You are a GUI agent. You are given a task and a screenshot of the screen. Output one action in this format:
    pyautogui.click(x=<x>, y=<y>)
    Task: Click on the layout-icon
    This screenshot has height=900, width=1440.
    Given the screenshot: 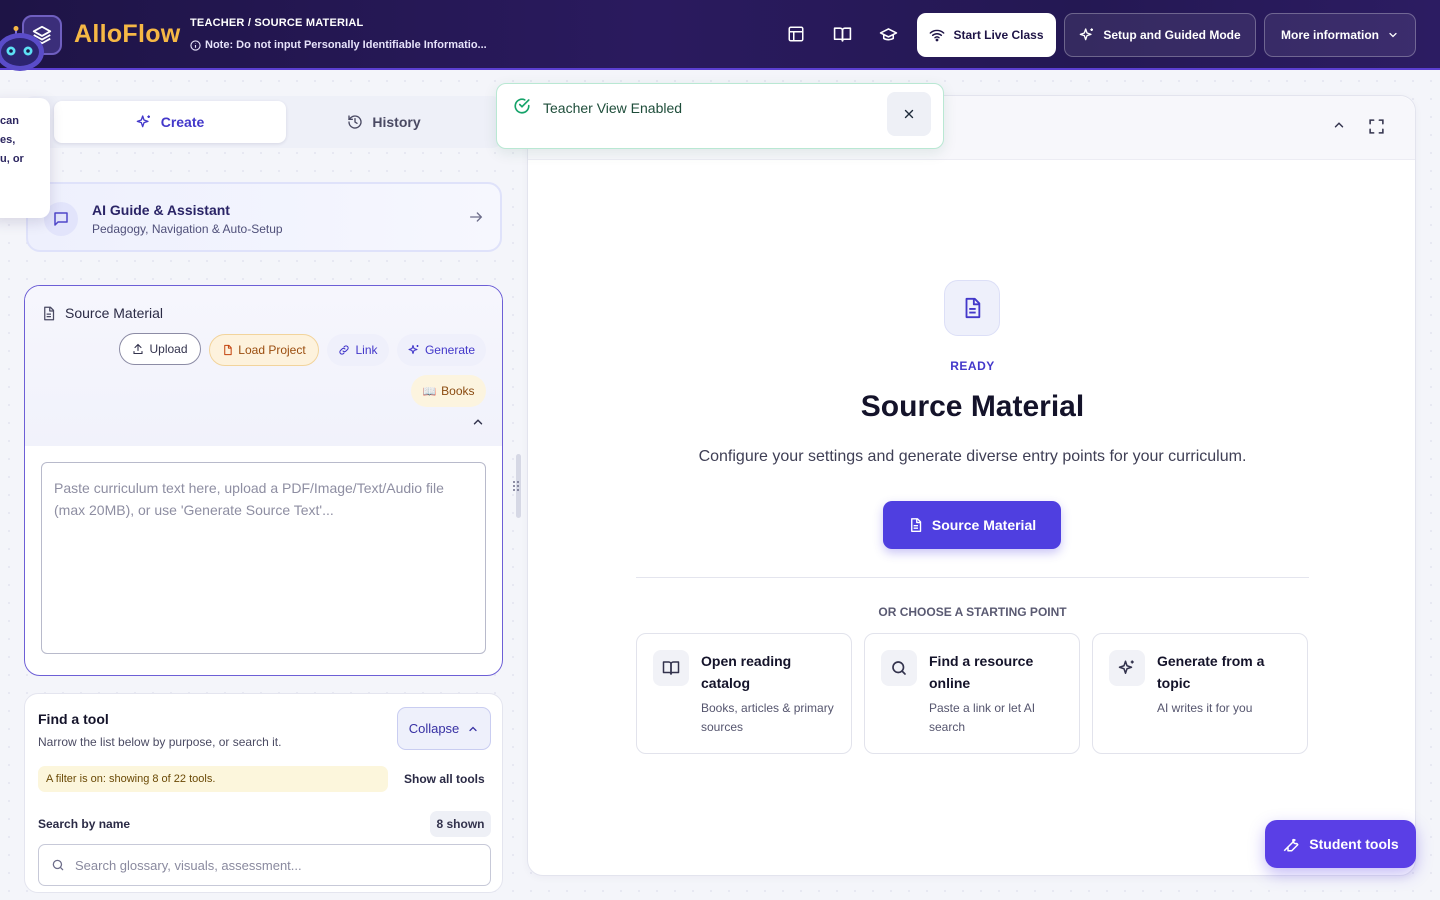 What is the action you would take?
    pyautogui.click(x=796, y=34)
    